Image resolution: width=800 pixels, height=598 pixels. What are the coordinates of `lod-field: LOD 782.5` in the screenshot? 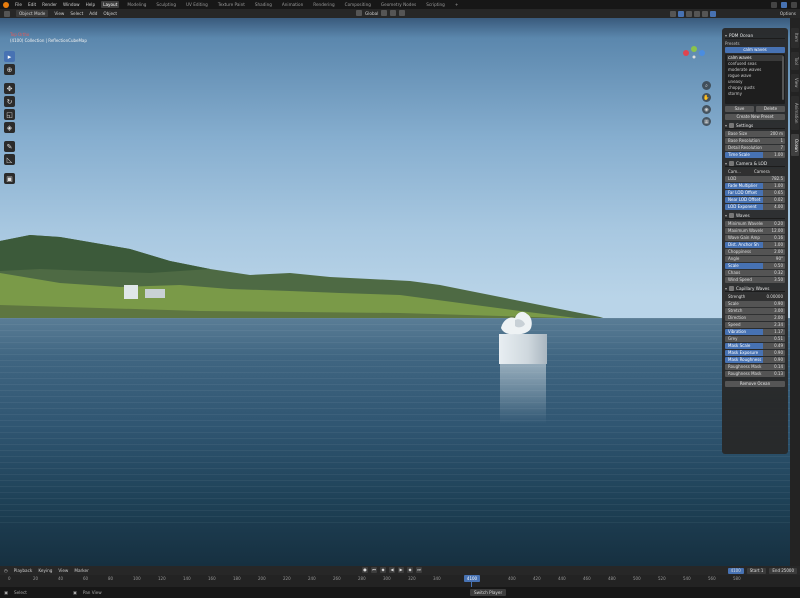 It's located at (755, 179).